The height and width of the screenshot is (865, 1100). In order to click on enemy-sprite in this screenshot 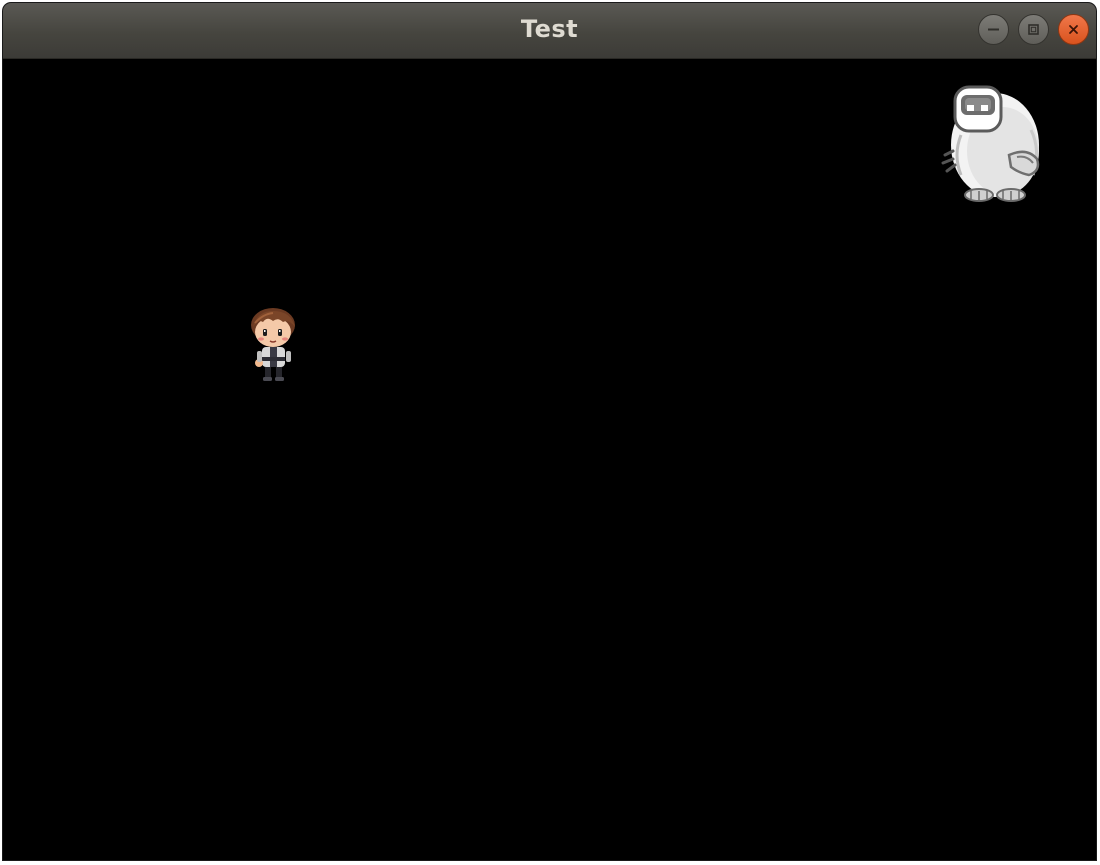, I will do `click(992, 140)`.